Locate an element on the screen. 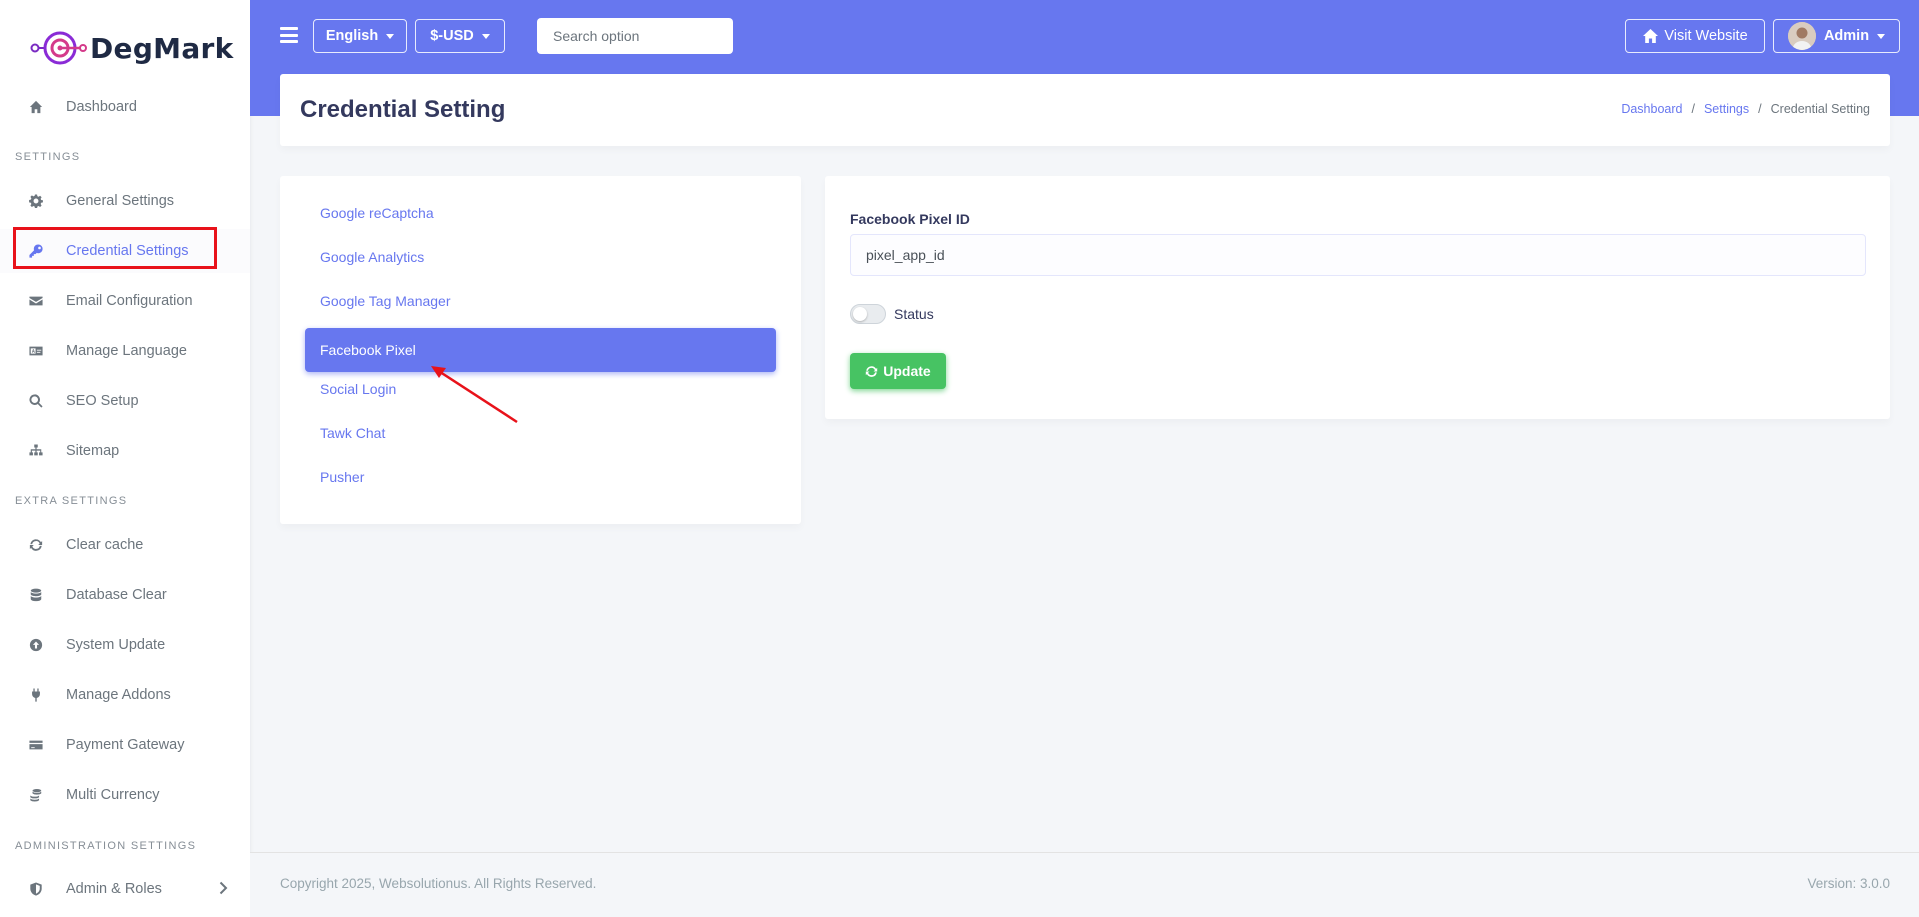 This screenshot has height=917, width=1919. status-label: Status is located at coordinates (914, 314).